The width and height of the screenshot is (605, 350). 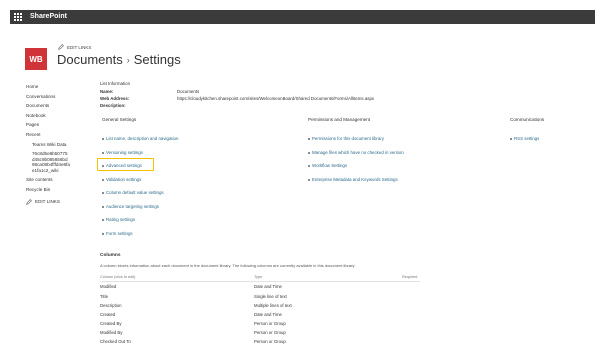 I want to click on link-audience-targeting: Audience targeting settings, so click(x=130, y=206).